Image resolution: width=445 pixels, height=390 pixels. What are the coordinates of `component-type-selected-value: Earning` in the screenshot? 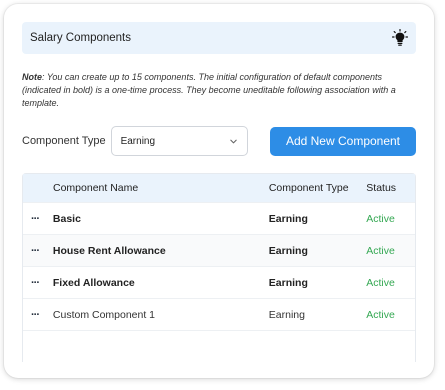 It's located at (138, 141).